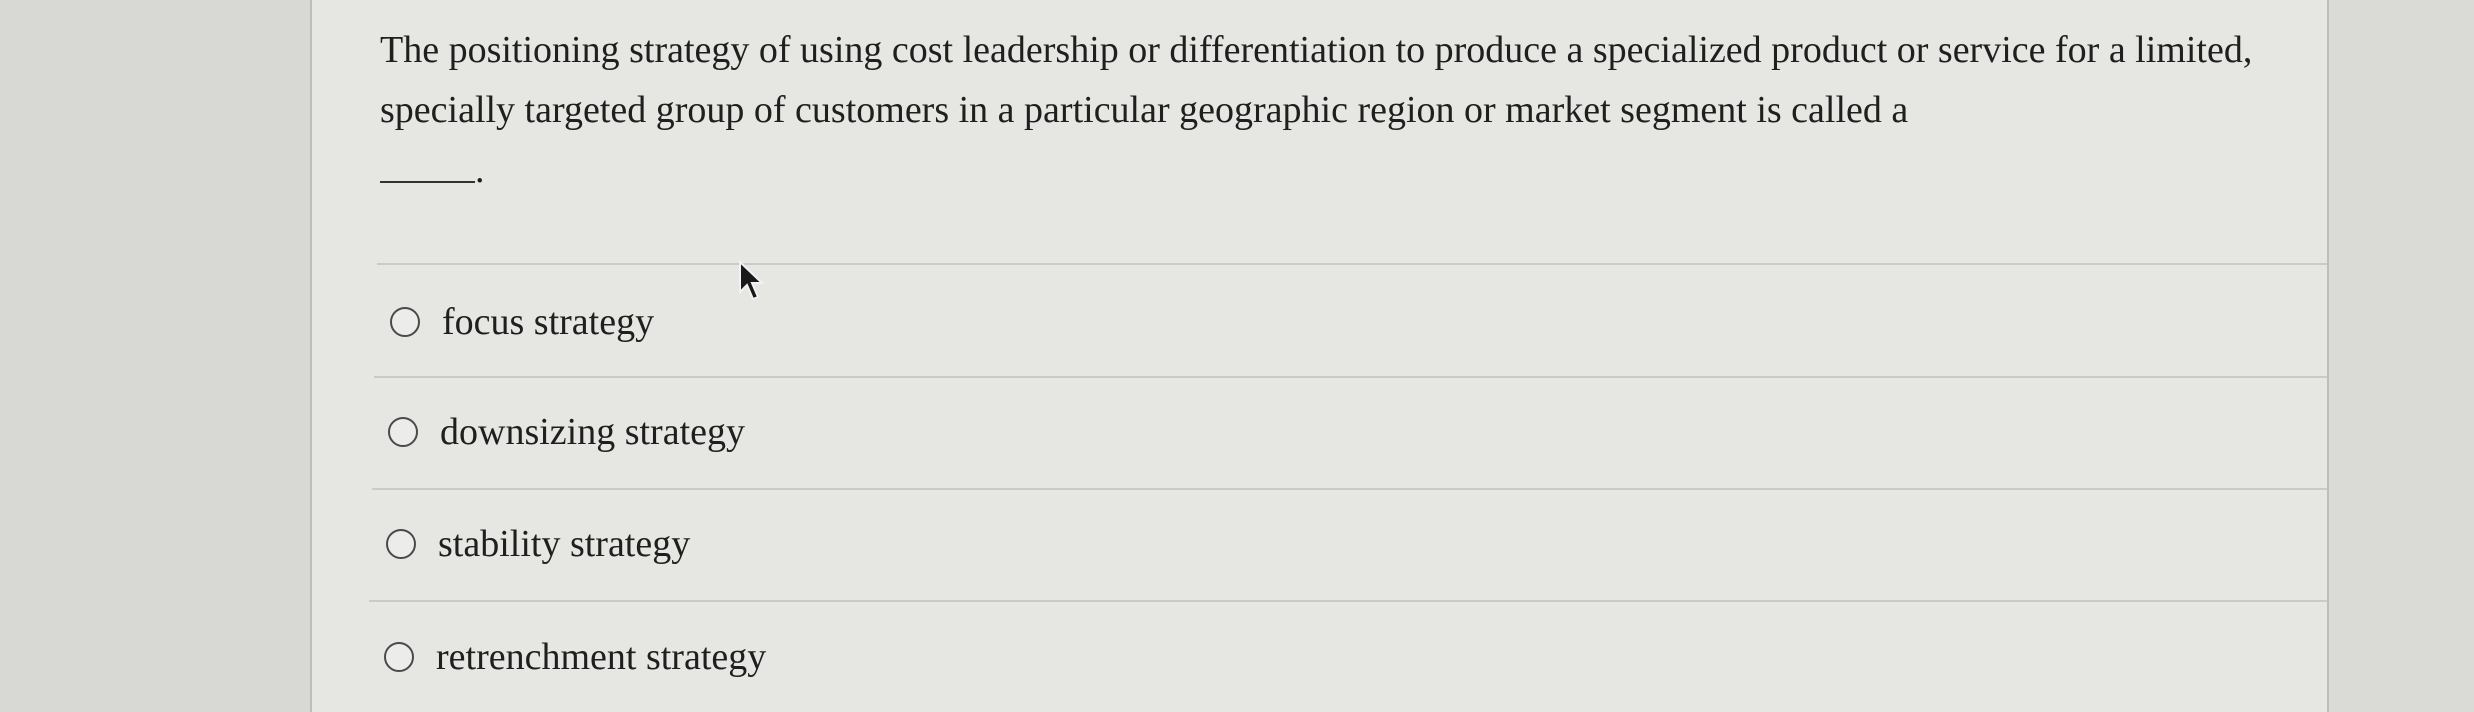  I want to click on question-suffix: ., so click(480, 170).